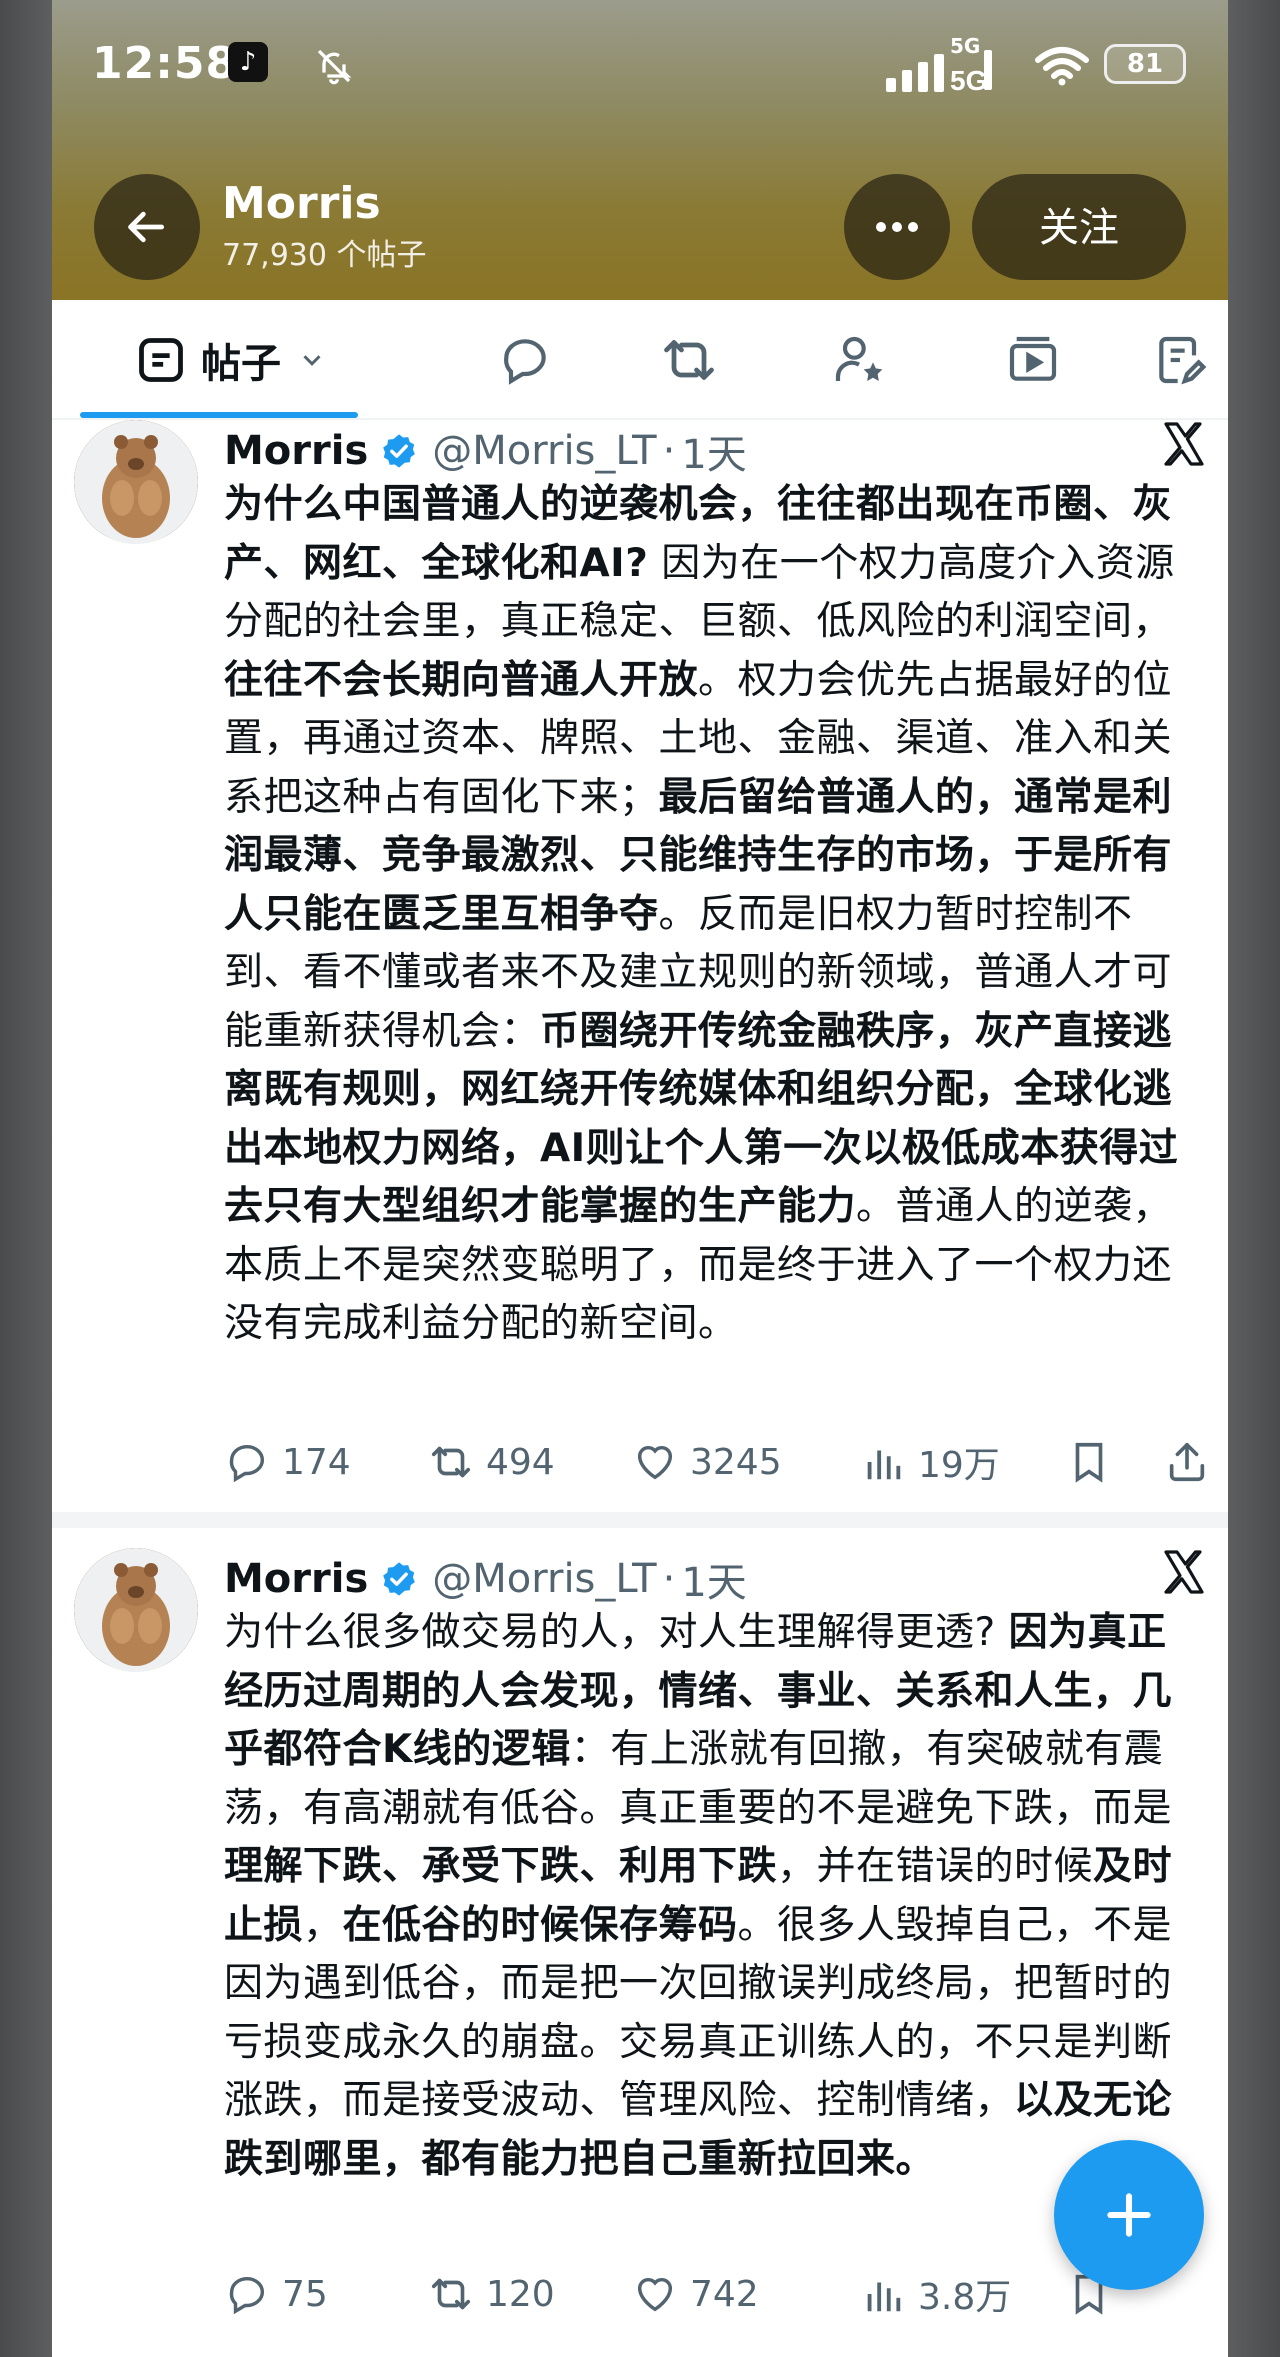  I want to click on bookmark-icon, so click(1089, 1462).